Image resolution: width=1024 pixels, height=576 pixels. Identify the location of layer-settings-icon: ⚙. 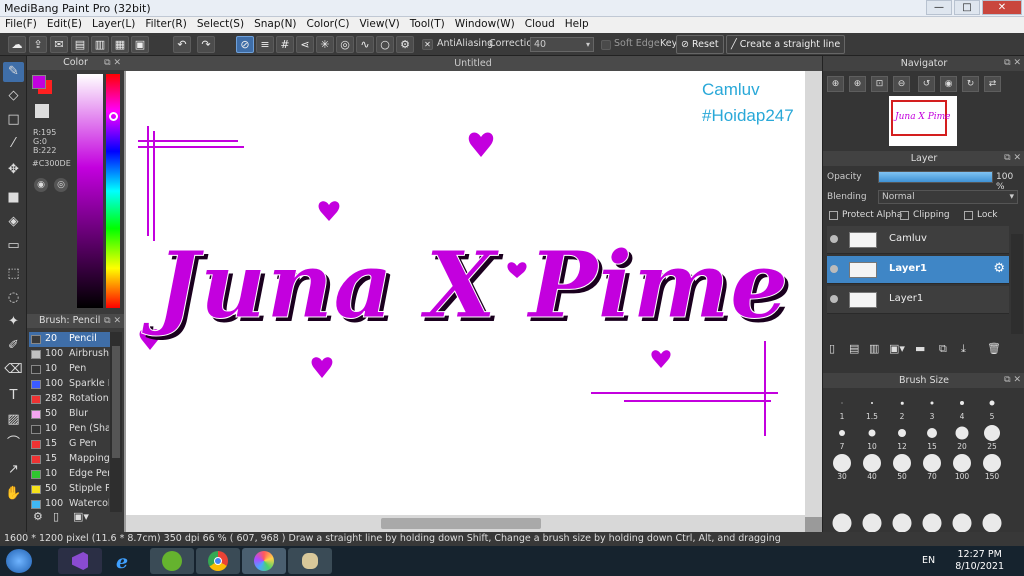
(999, 268).